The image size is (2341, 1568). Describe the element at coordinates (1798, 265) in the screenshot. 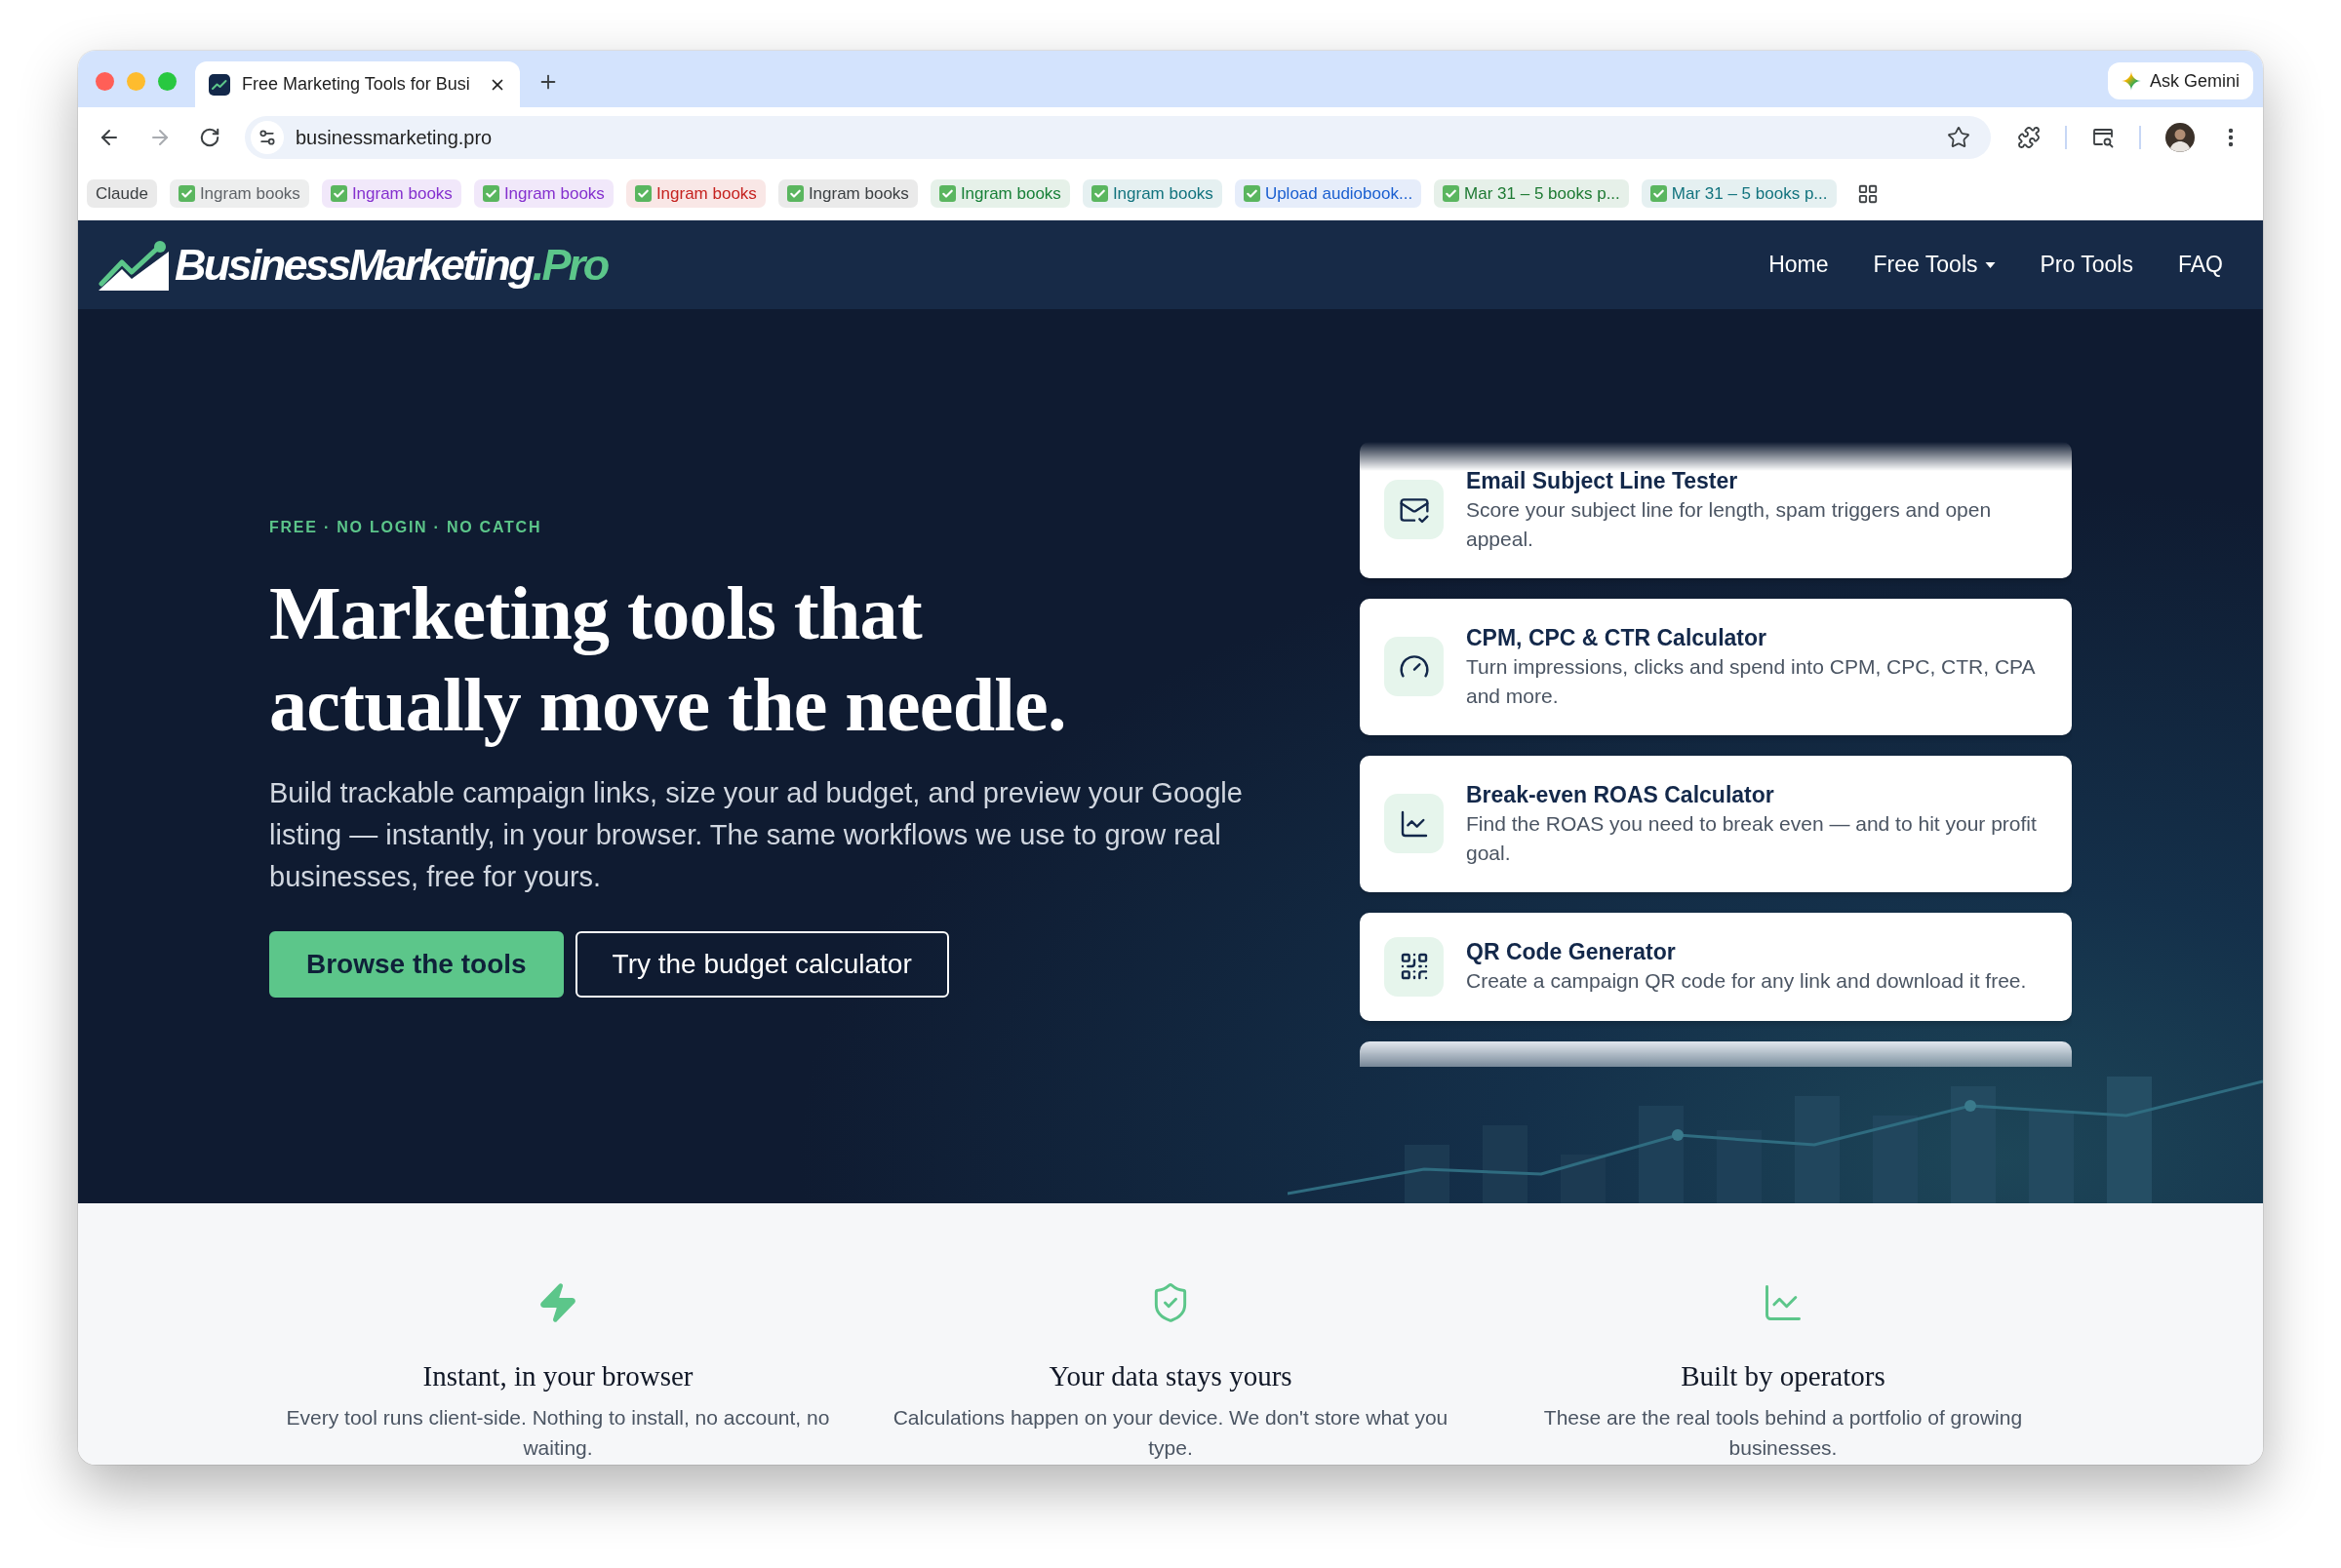

I see `nav-link: Home` at that location.